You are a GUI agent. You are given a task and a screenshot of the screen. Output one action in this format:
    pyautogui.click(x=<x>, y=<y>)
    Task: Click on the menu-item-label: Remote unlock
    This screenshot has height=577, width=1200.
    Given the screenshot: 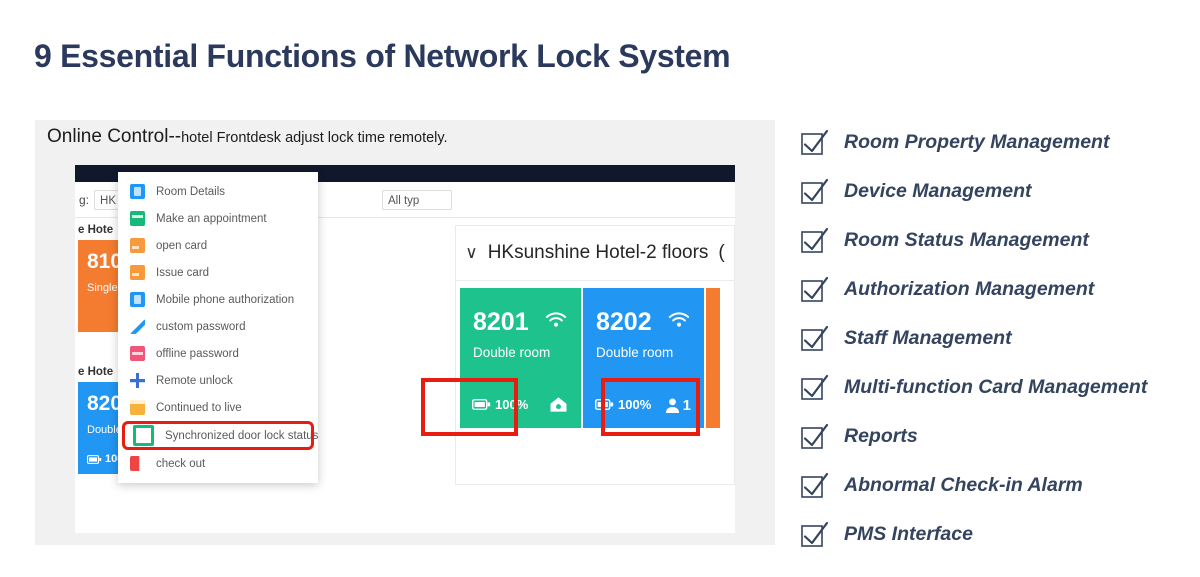 What is the action you would take?
    pyautogui.click(x=194, y=380)
    